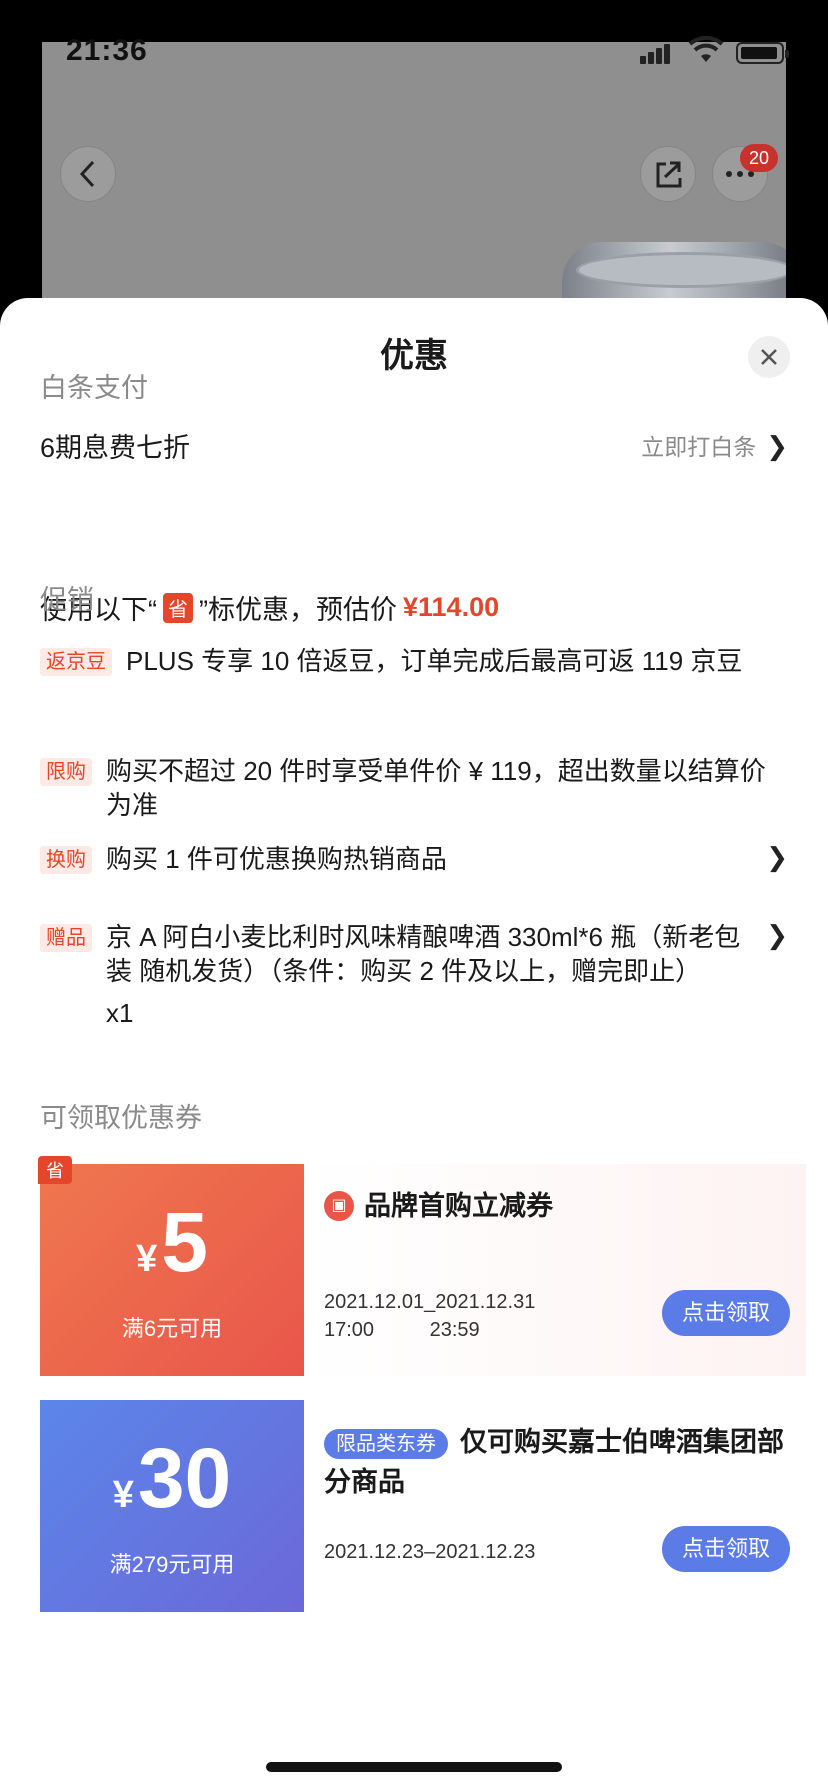 The image size is (828, 1792). I want to click on coupon-validity: 2021.12.01_2021.12.31 17:00 23:59, so click(429, 1316).